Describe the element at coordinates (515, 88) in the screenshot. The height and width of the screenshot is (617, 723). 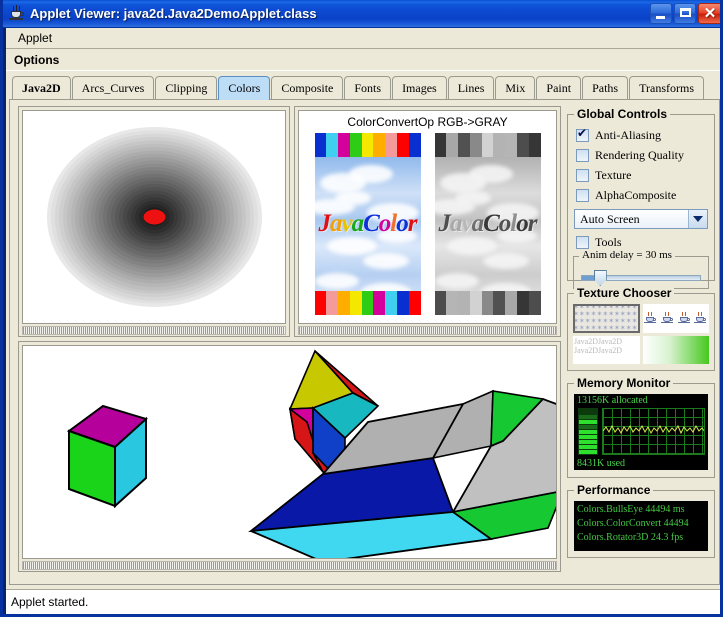
I see `tab-mix: Mix` at that location.